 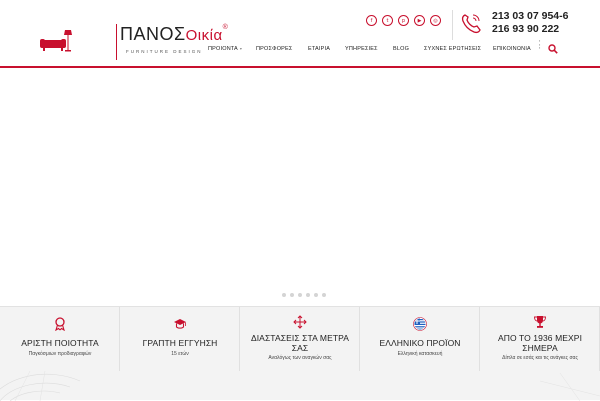 I want to click on nav-item-contact: ΕΠΙΚΟΙΝΩΝΙΑ, so click(x=512, y=49).